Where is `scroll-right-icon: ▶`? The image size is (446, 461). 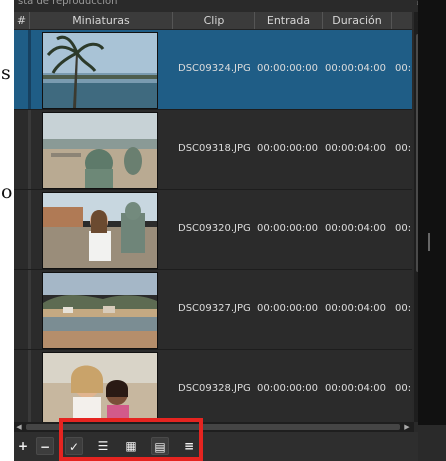 scroll-right-icon: ▶ is located at coordinates (407, 427).